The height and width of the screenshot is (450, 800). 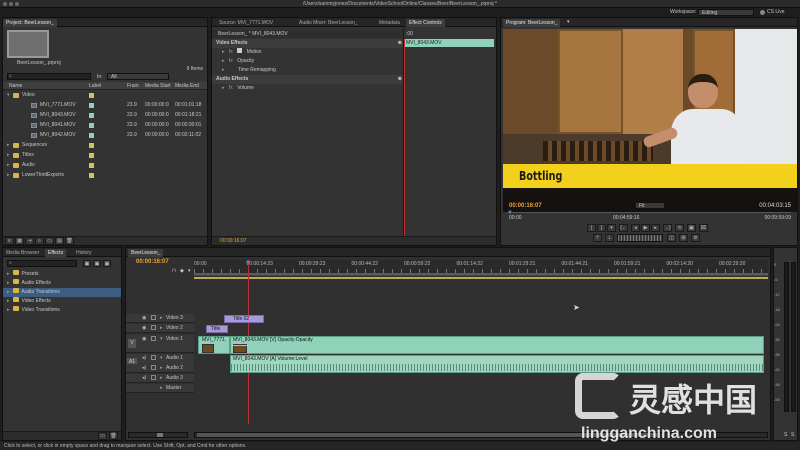 I want to click on program-ruler: ▼ 00:00 00:04:59:16 00:09:59:09, so click(x=649, y=217).